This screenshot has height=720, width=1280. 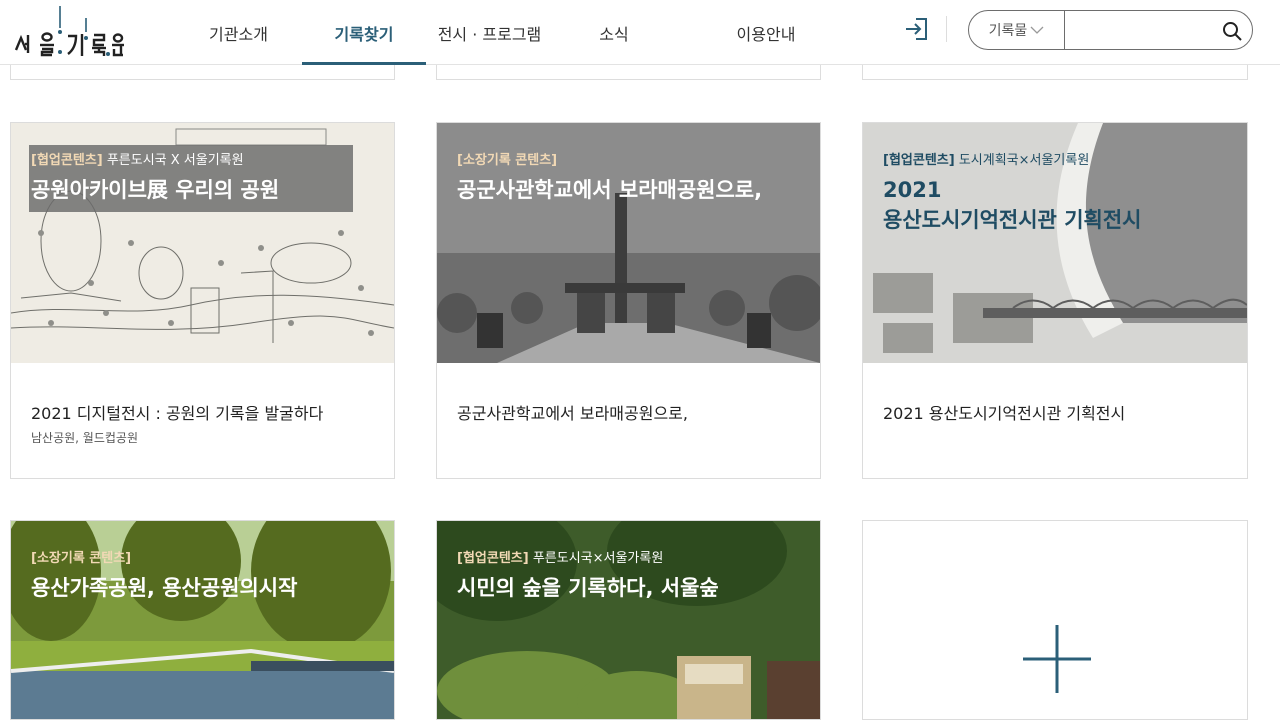 I want to click on search-category-select: 기록물, so click(x=1017, y=30).